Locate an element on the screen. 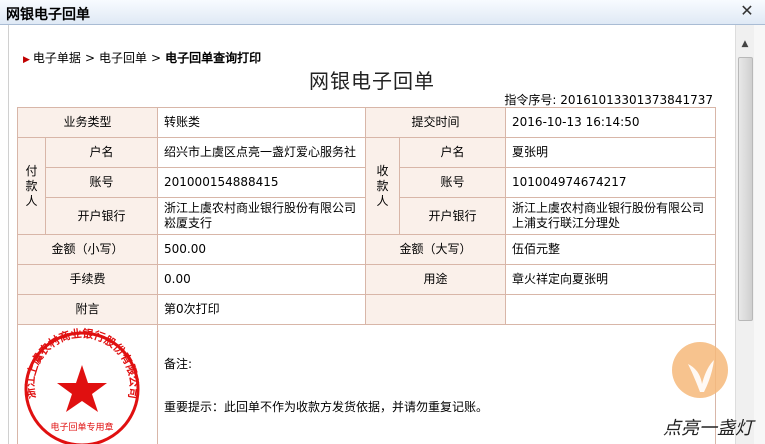 This screenshot has height=444, width=765. seal-cell: 浙江上虞农村商业银行股份有限公司 电子回单专用章 is located at coordinates (87, 384).